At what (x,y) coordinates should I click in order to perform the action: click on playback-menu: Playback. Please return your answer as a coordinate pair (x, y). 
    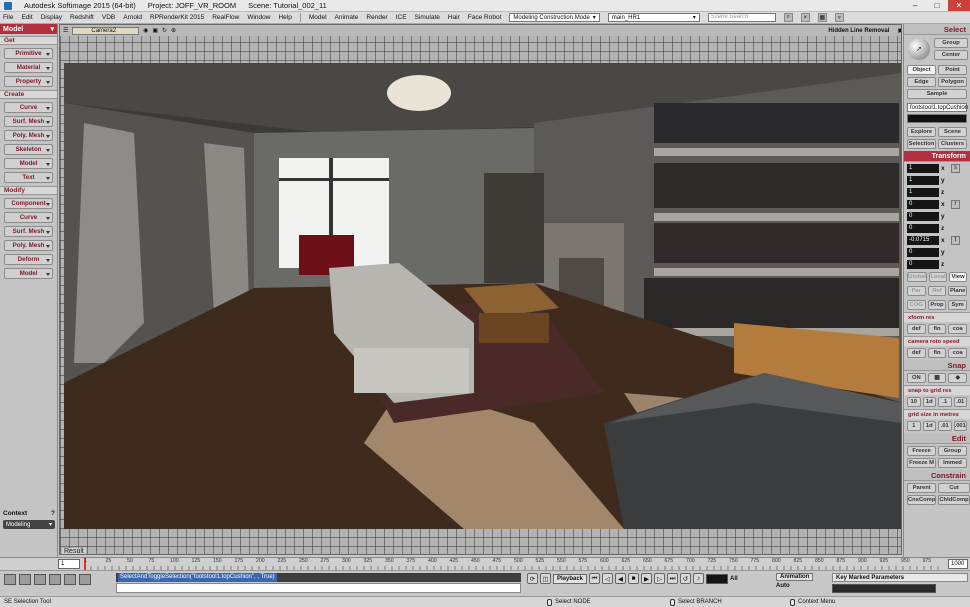
    Looking at the image, I should click on (570, 578).